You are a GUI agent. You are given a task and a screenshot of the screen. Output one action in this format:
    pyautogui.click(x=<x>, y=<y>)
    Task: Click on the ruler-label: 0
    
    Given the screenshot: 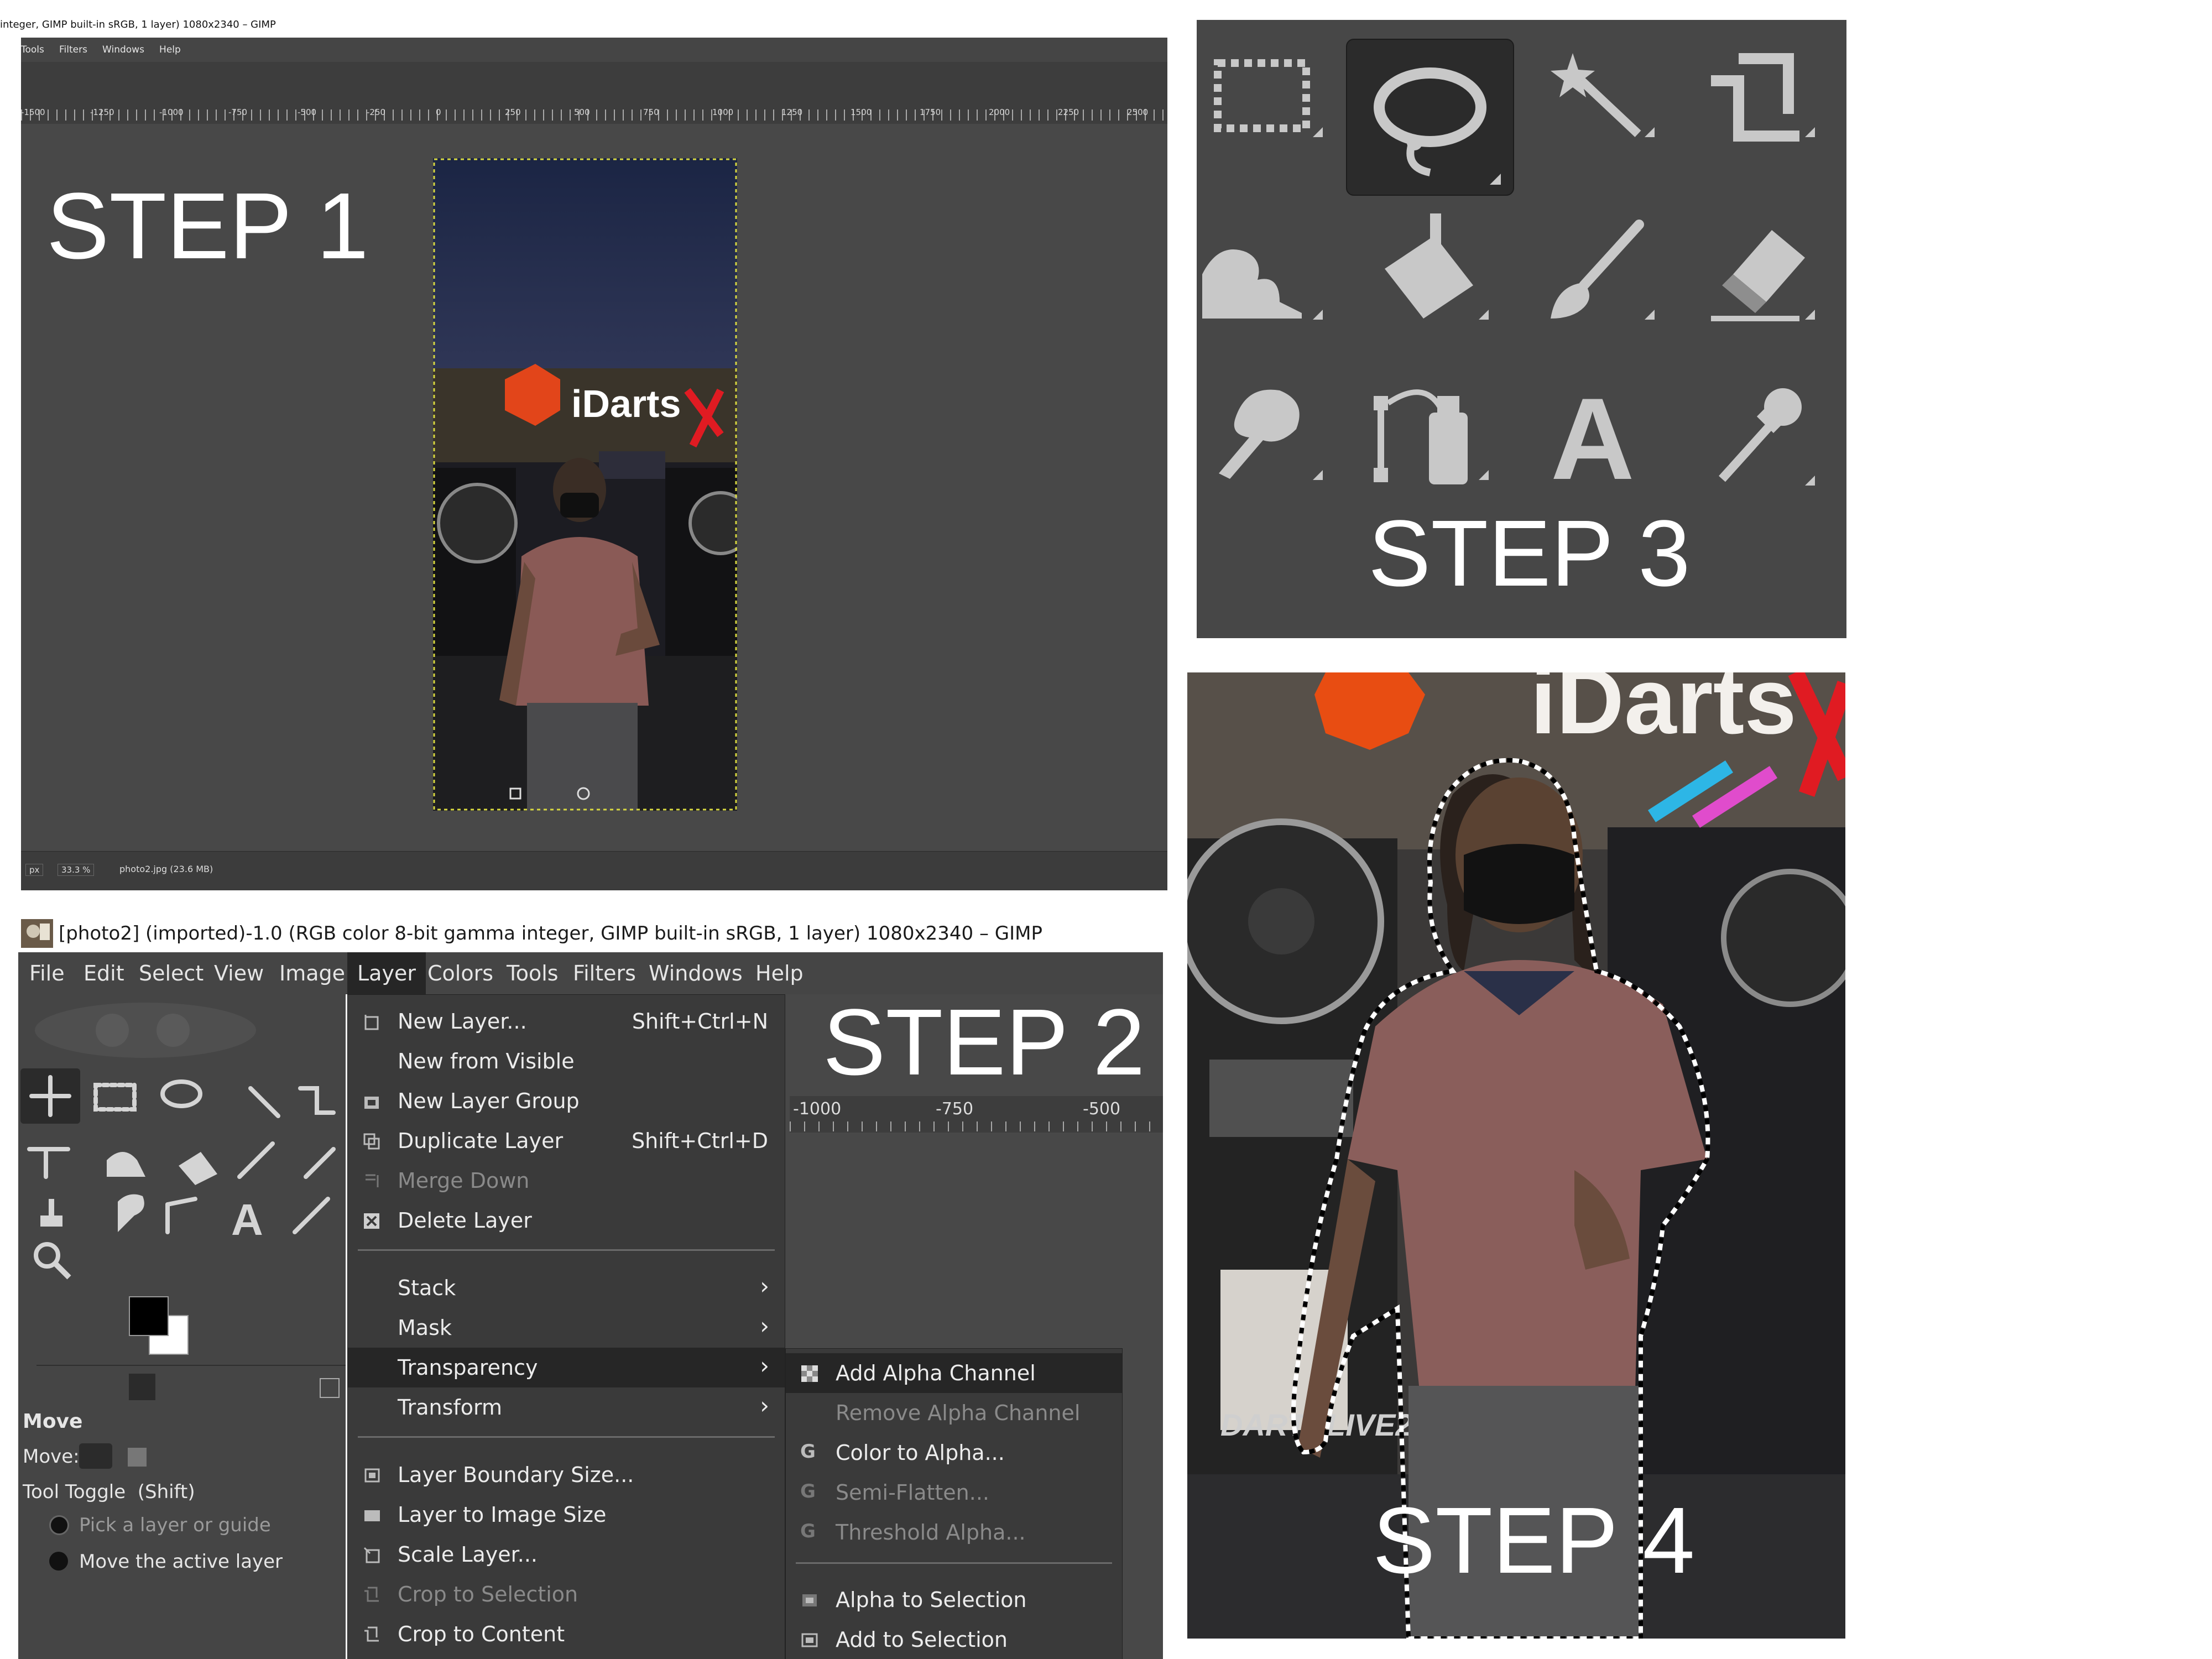 What is the action you would take?
    pyautogui.click(x=438, y=112)
    